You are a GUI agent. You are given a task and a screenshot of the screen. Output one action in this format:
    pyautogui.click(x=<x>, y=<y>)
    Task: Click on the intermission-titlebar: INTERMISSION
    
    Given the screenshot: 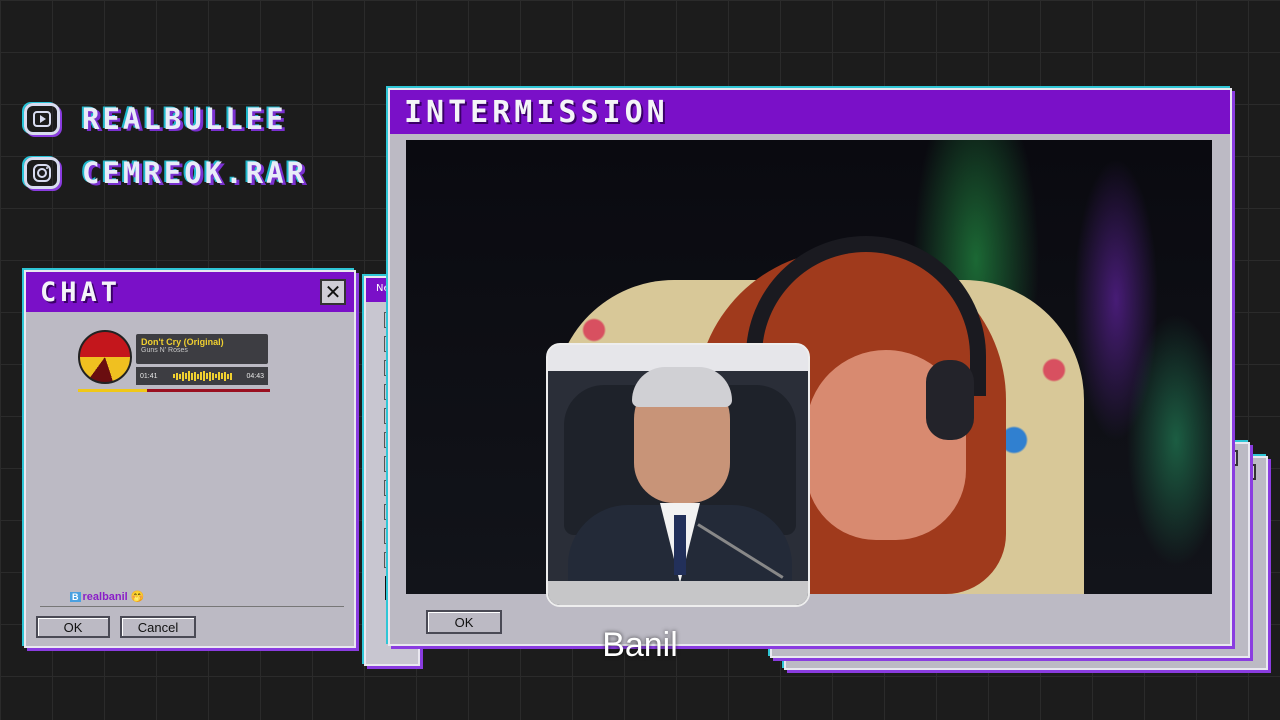 What is the action you would take?
    pyautogui.click(x=810, y=112)
    